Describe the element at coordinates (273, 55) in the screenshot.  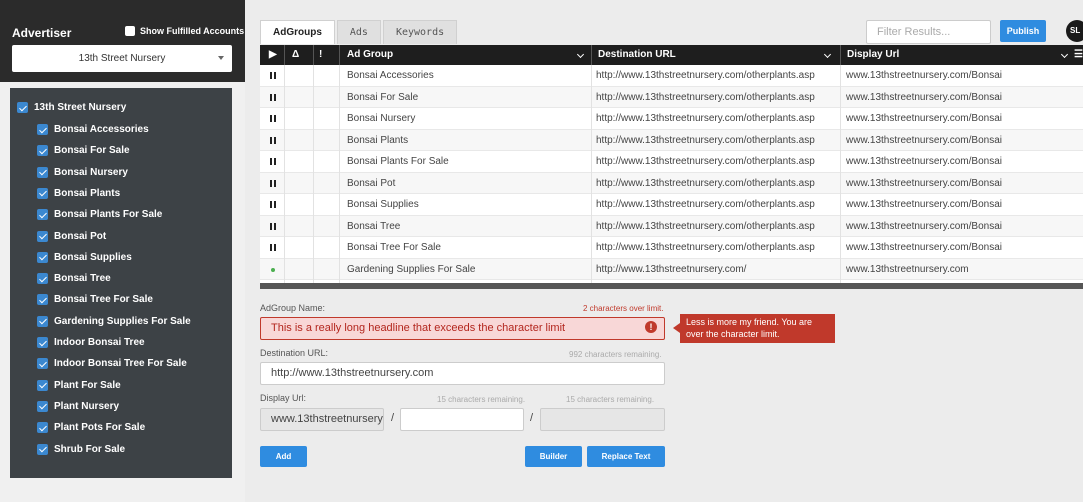
I see `play-column-header: ▶` at that location.